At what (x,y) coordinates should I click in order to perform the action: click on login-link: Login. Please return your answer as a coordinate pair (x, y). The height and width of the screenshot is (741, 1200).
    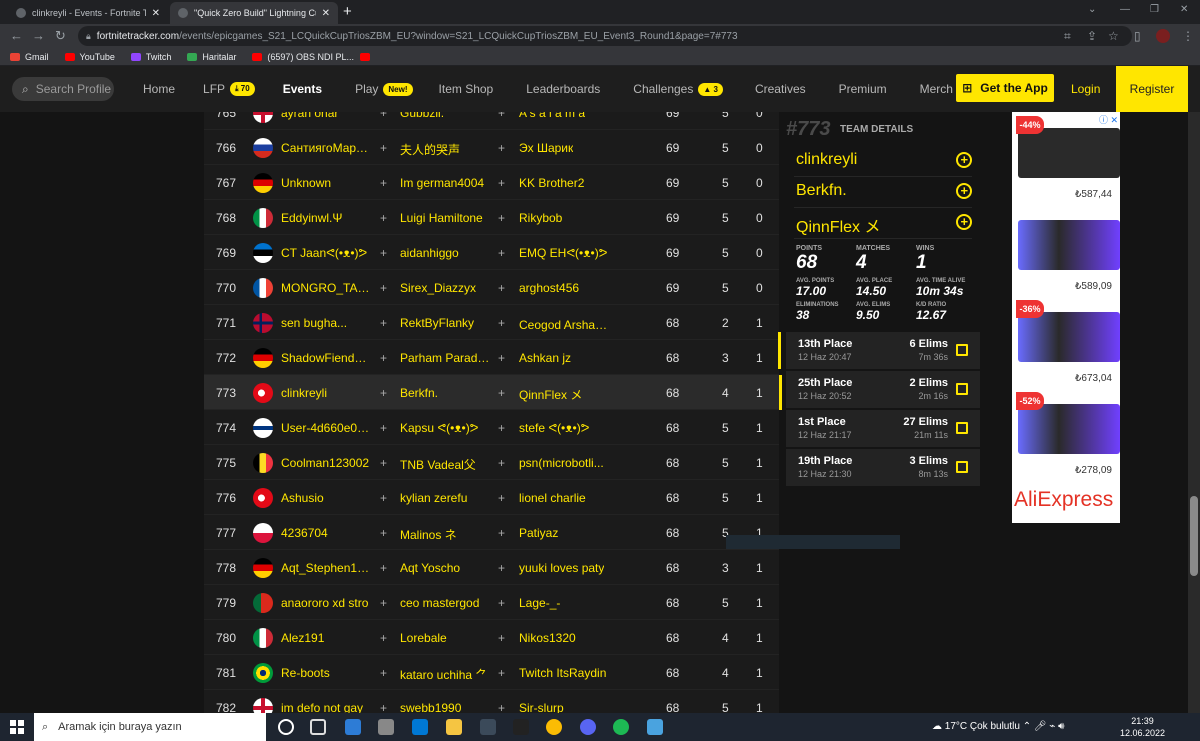
    Looking at the image, I should click on (1085, 89).